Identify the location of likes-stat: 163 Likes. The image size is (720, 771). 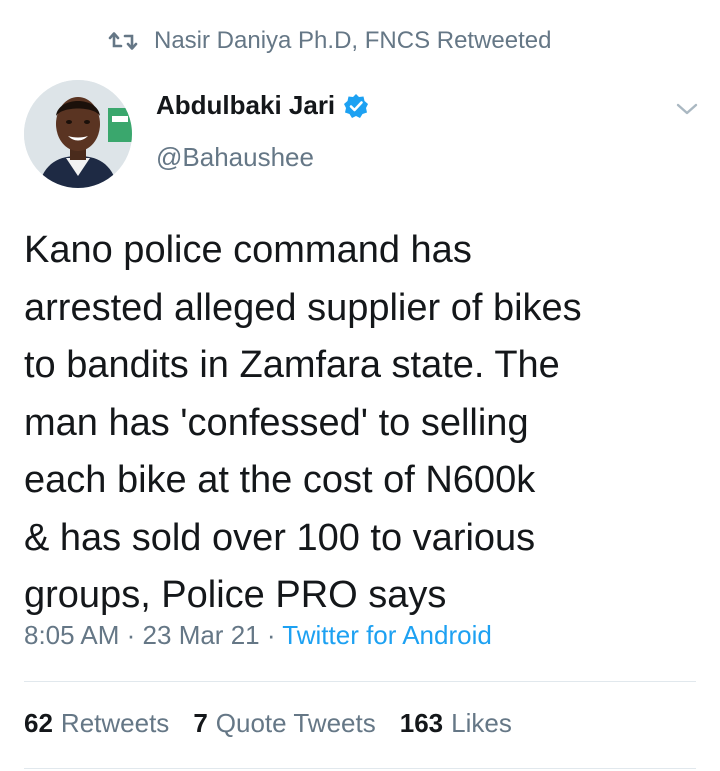
(456, 723).